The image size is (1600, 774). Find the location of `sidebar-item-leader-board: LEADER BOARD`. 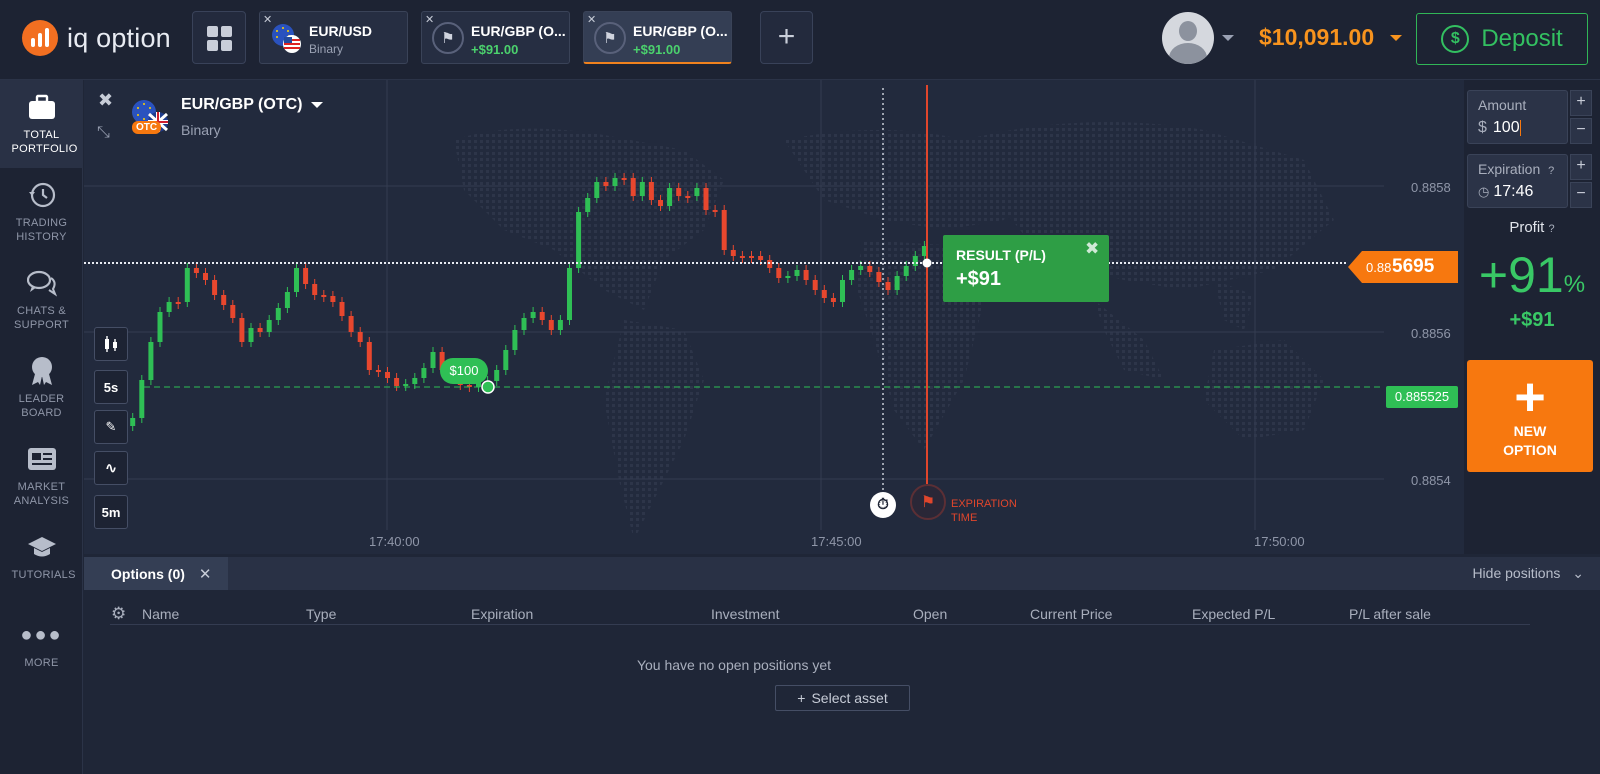

sidebar-item-leader-board: LEADER BOARD is located at coordinates (41, 388).